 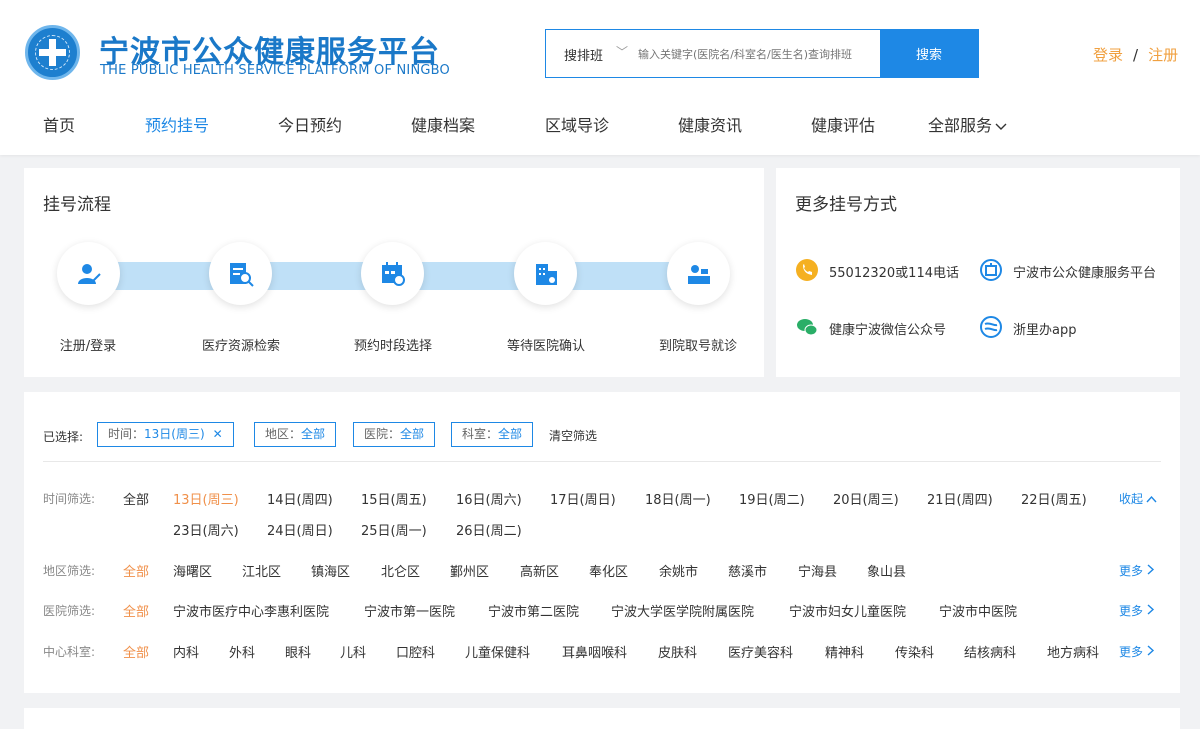 I want to click on nav-health-news: 健康资讯, so click(x=710, y=124).